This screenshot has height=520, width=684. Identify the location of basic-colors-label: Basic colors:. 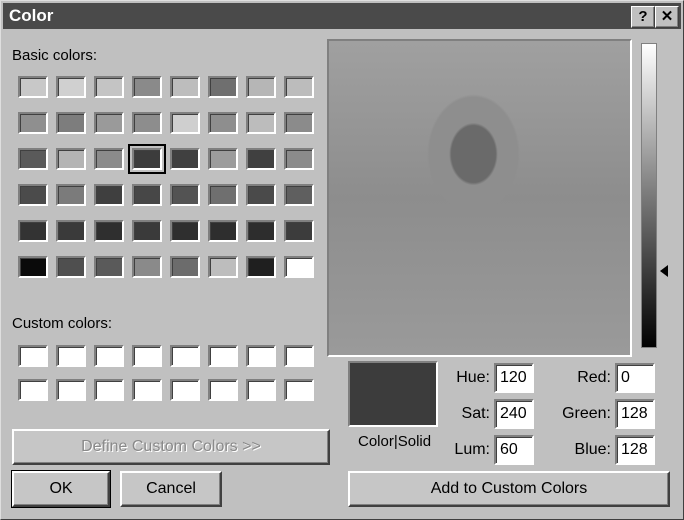
(55, 55).